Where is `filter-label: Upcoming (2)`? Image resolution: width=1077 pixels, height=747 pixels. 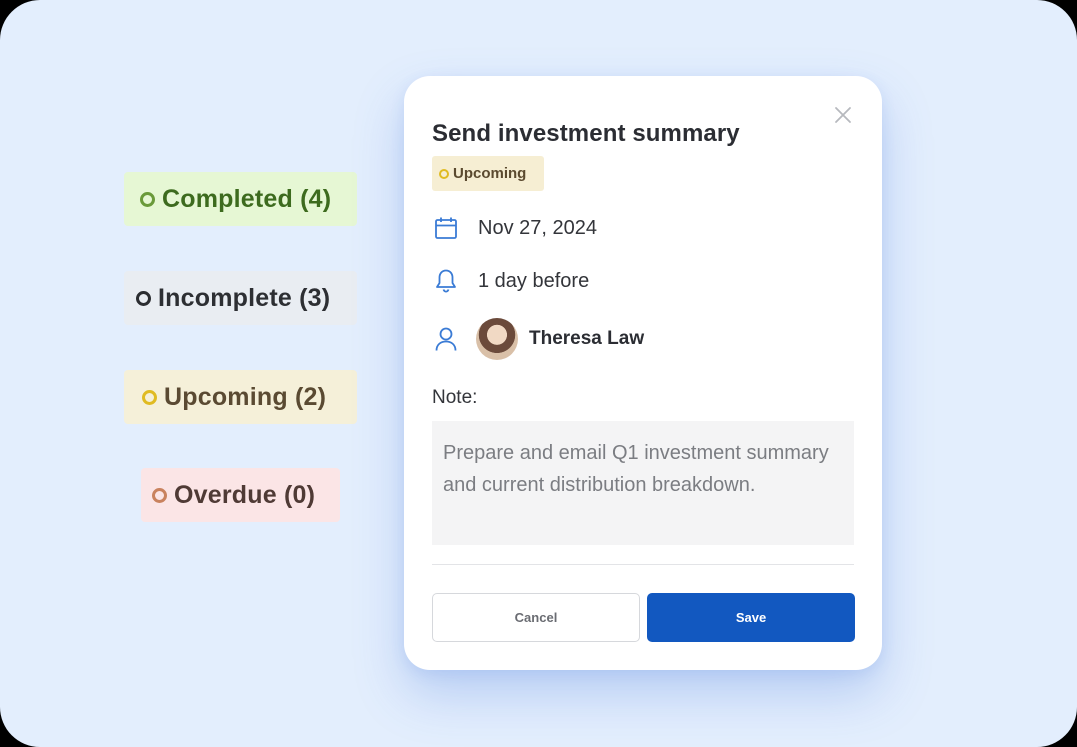
filter-label: Upcoming (2) is located at coordinates (245, 396).